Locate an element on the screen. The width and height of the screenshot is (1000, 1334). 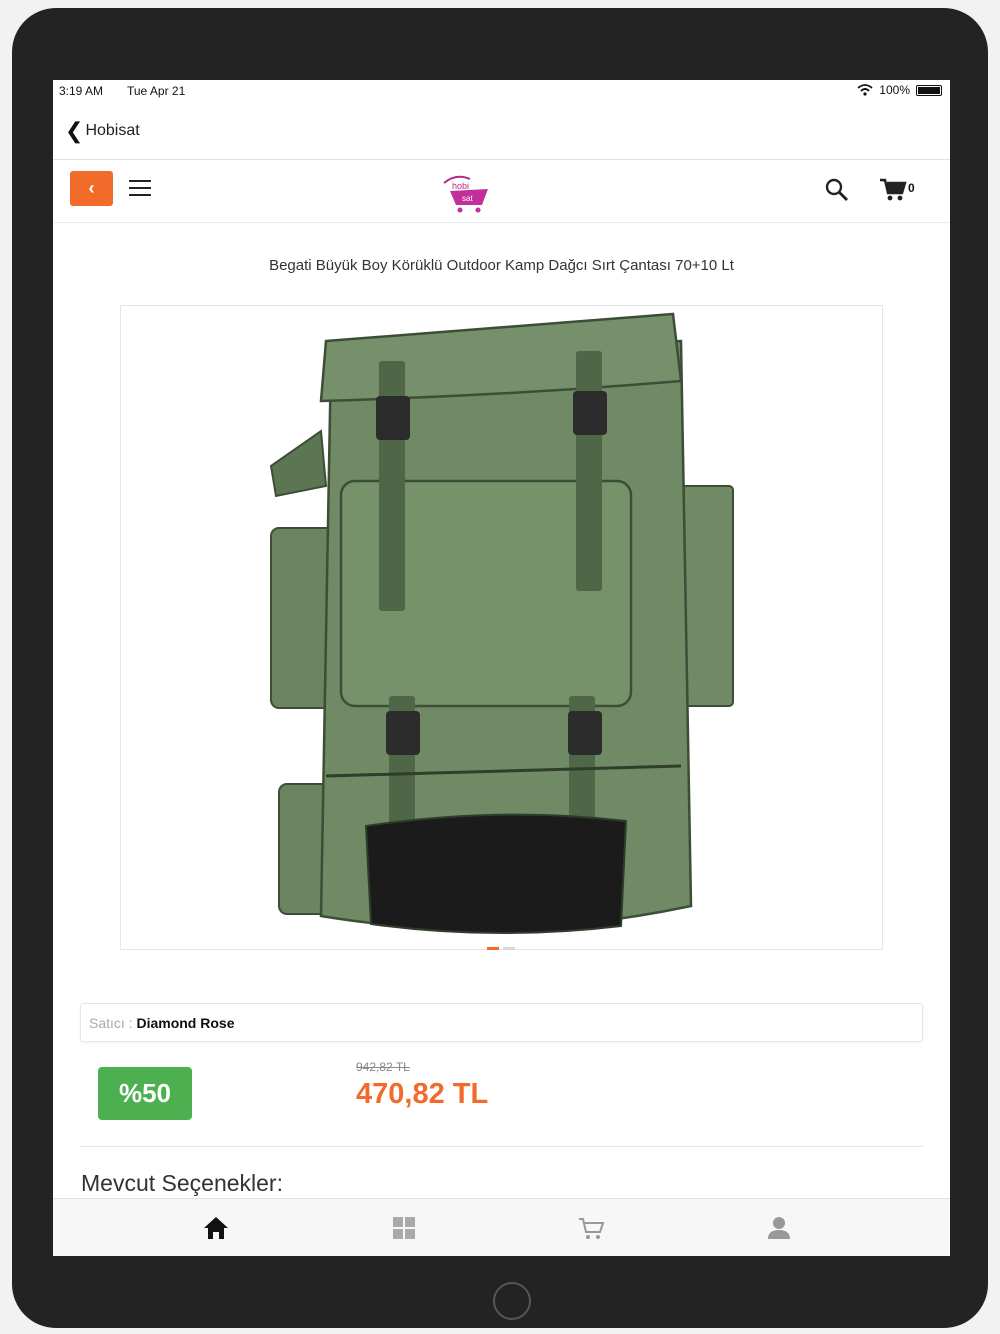
back-to-hobisat-link: ❮ Hobisat is located at coordinates (102, 131).